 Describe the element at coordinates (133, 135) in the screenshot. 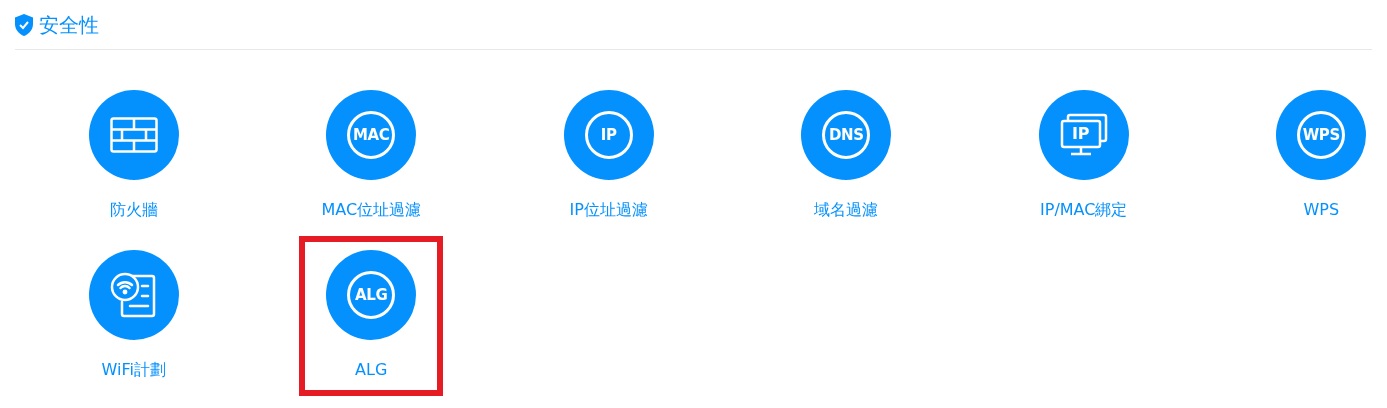

I see `brick-wall-icon` at that location.